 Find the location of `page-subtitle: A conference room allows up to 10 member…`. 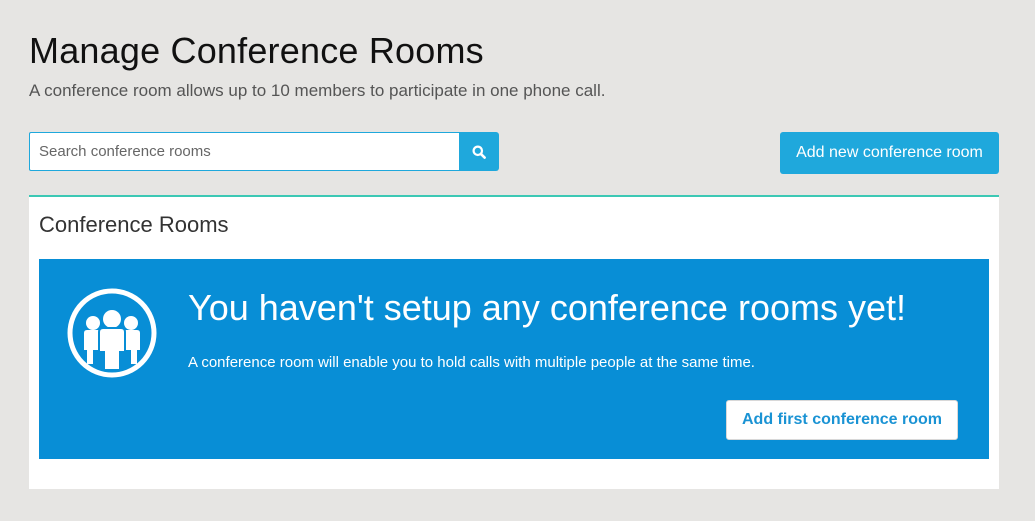

page-subtitle: A conference room allows up to 10 member… is located at coordinates (317, 90).